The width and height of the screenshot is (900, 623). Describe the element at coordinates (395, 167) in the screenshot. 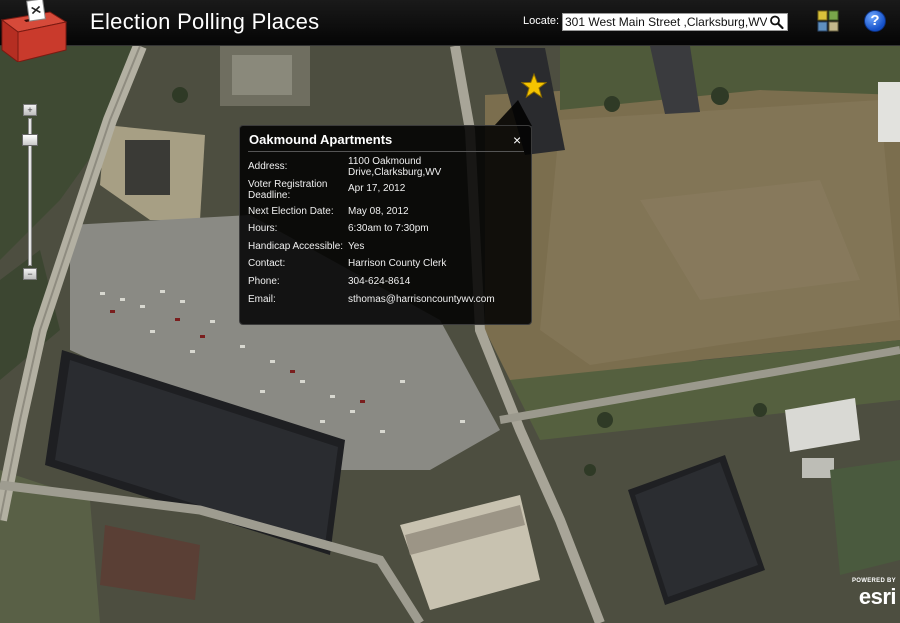

I see `popup-value: 1100 Oakmound Drive,Clarksburg,WV` at that location.